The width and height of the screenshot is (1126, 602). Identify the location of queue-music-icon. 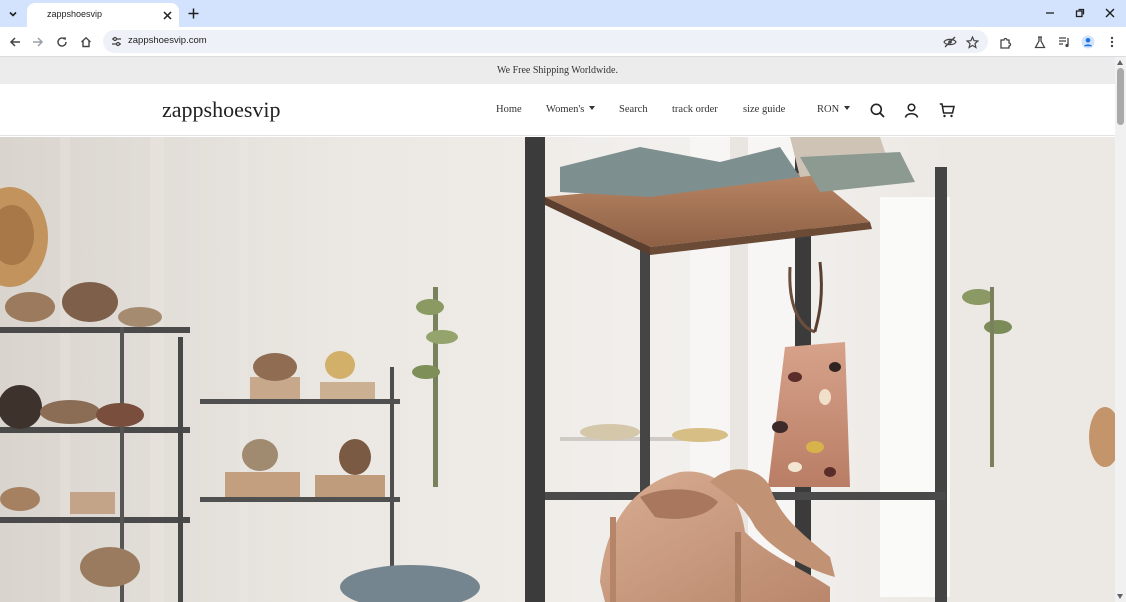
(1064, 42).